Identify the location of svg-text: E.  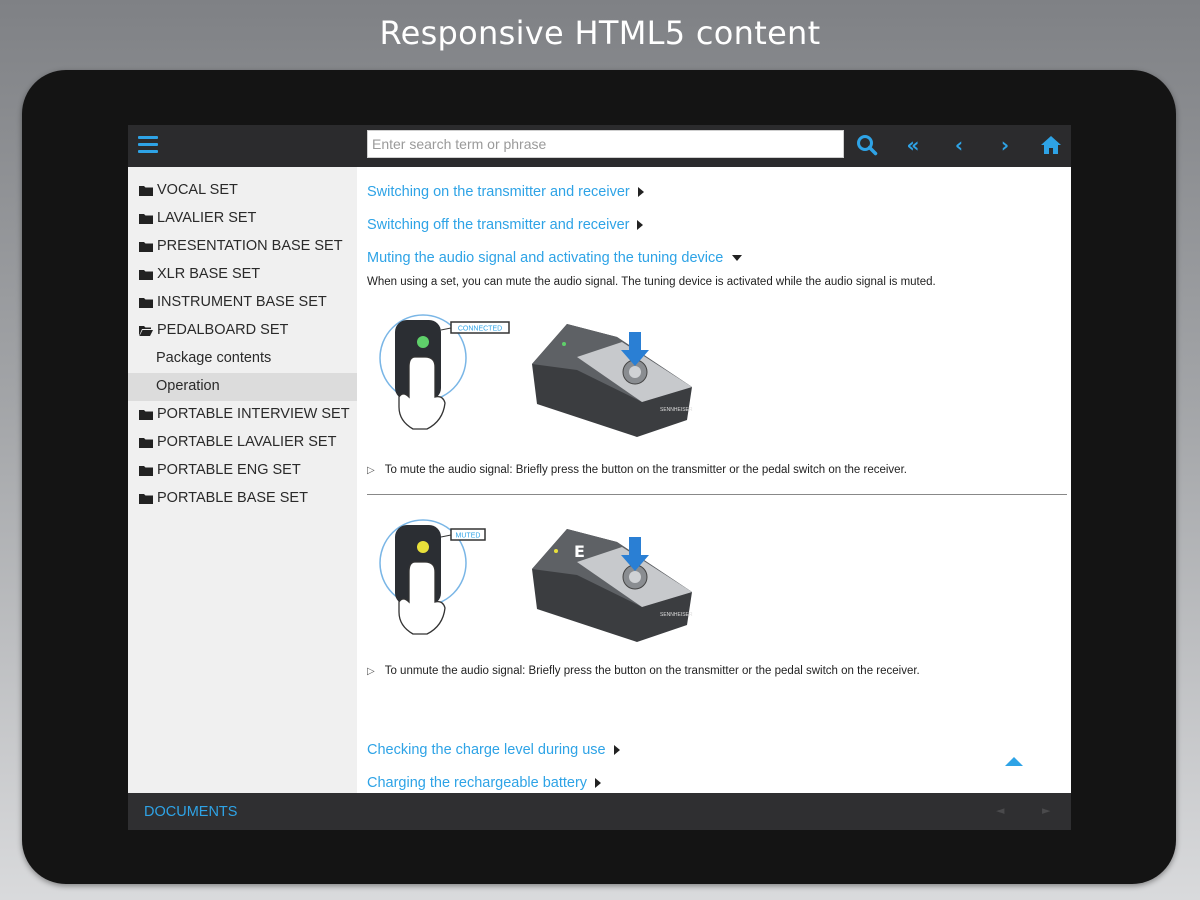
(579, 551).